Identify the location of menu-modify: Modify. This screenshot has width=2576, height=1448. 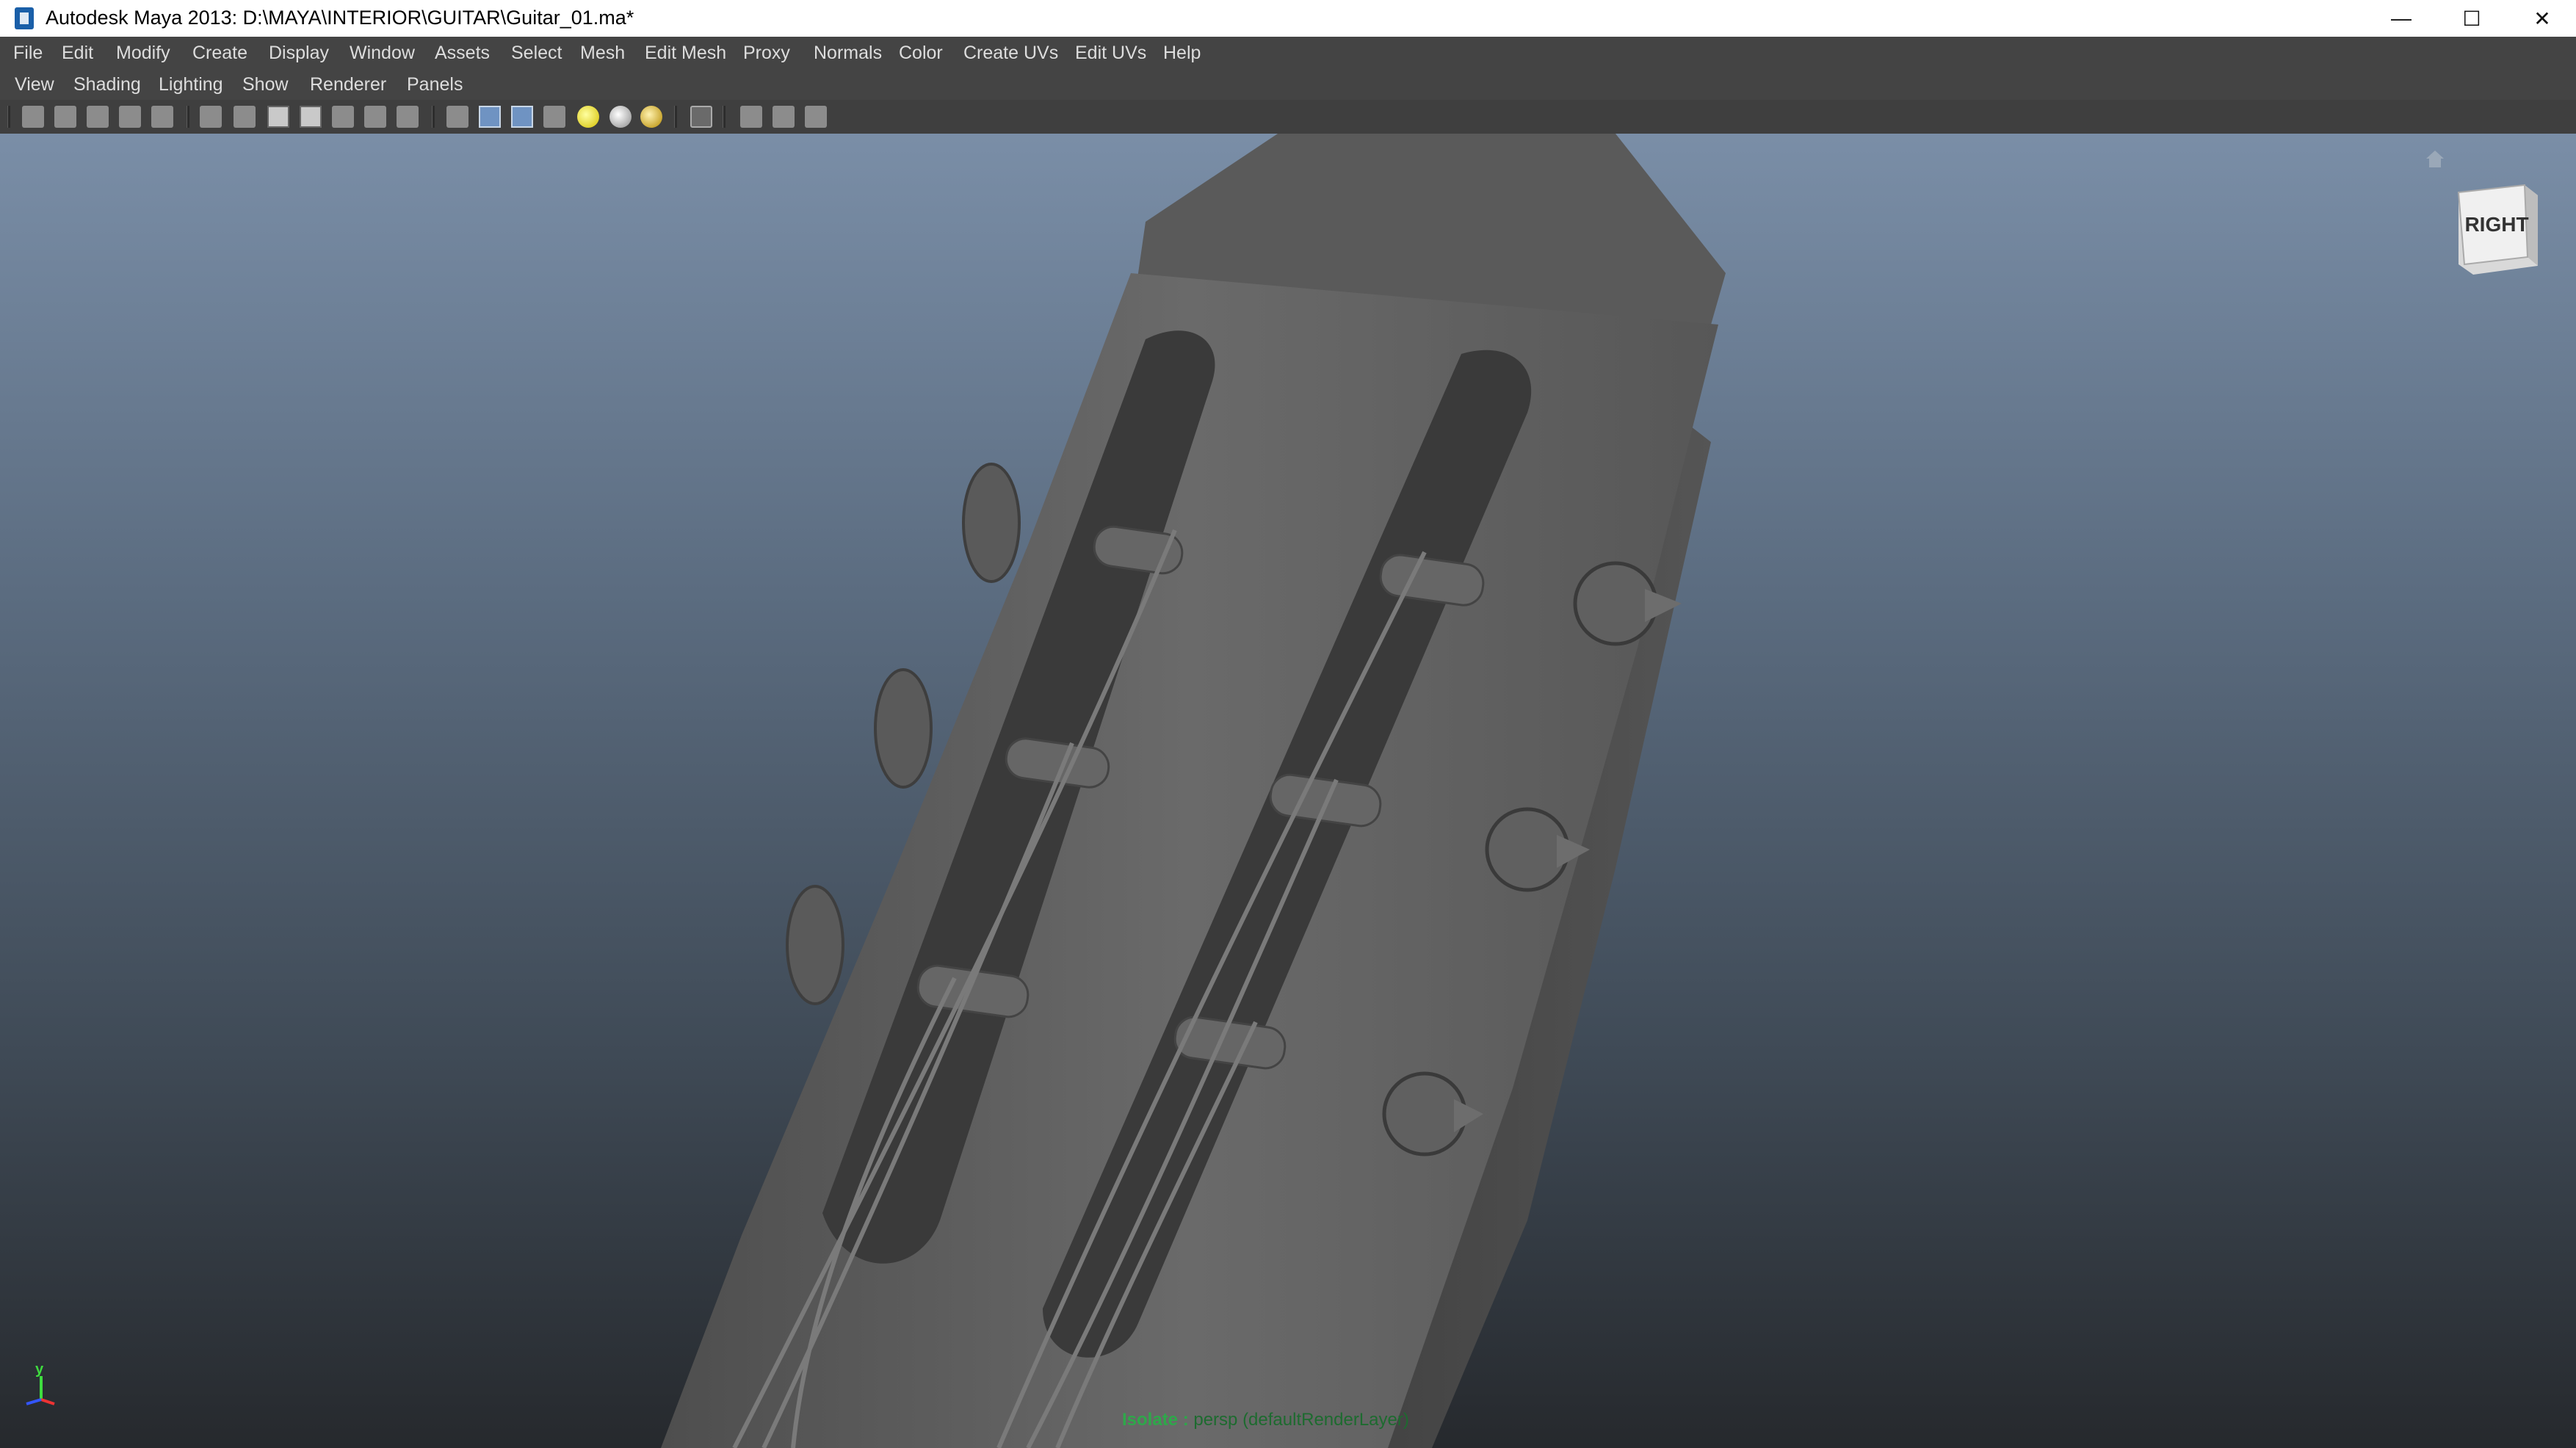
(143, 53).